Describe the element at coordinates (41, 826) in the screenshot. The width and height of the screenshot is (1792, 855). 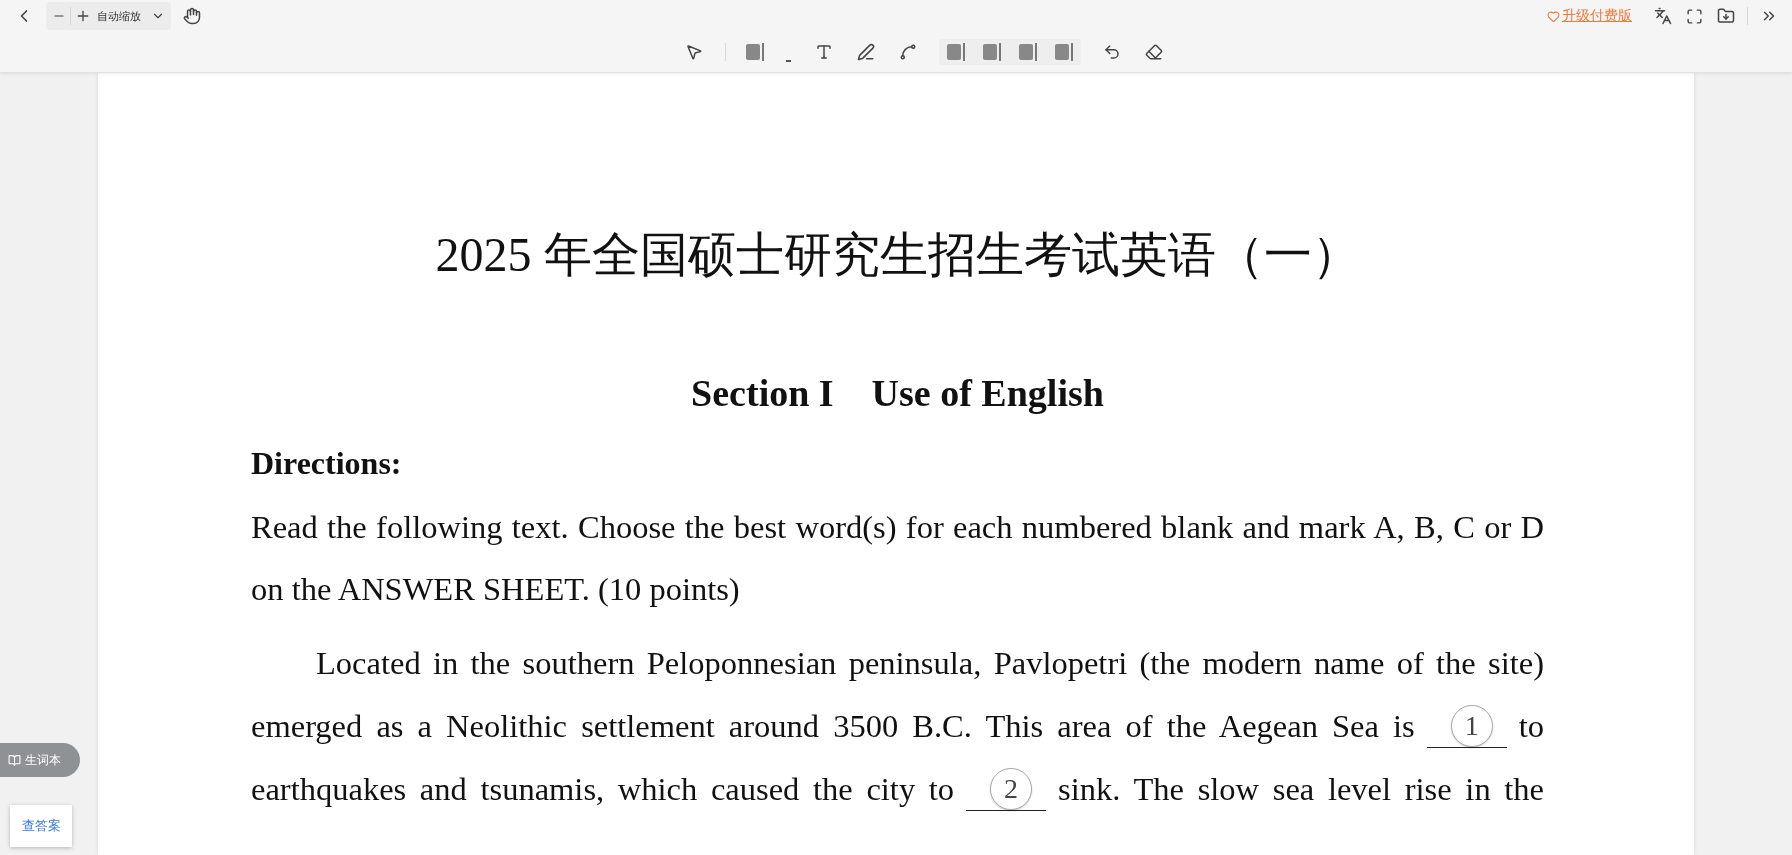
I see `answer-button: 查答案` at that location.